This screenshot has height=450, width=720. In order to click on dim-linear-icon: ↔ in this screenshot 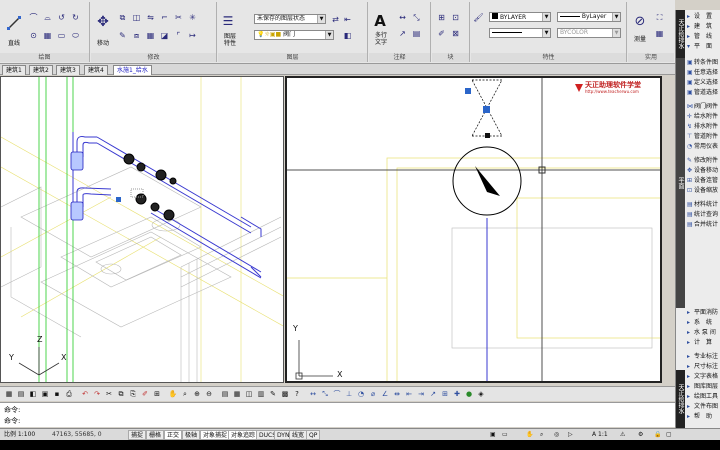, I will do `click(402, 17)`.